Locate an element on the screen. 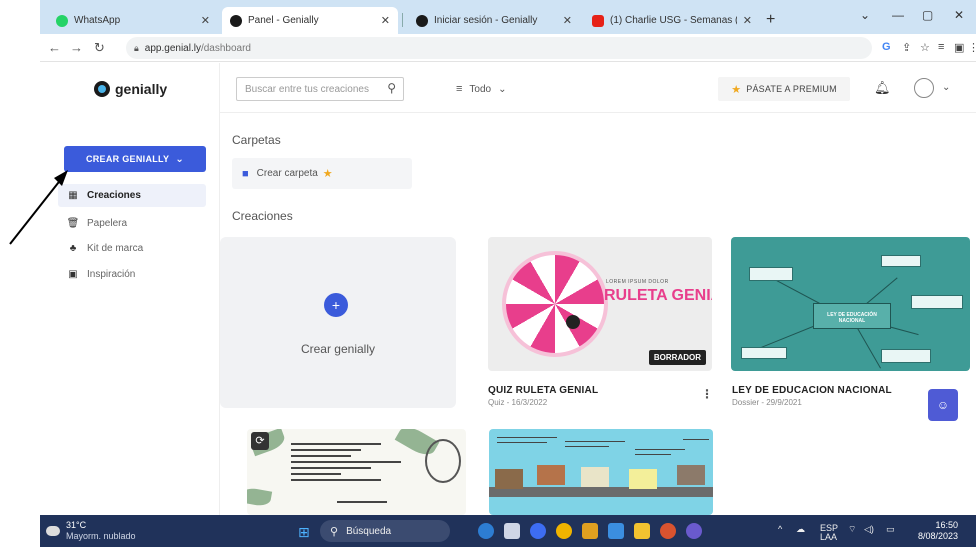 The height and width of the screenshot is (547, 976). premium-button: ★ PÁSATE A PREMIUM is located at coordinates (784, 89).